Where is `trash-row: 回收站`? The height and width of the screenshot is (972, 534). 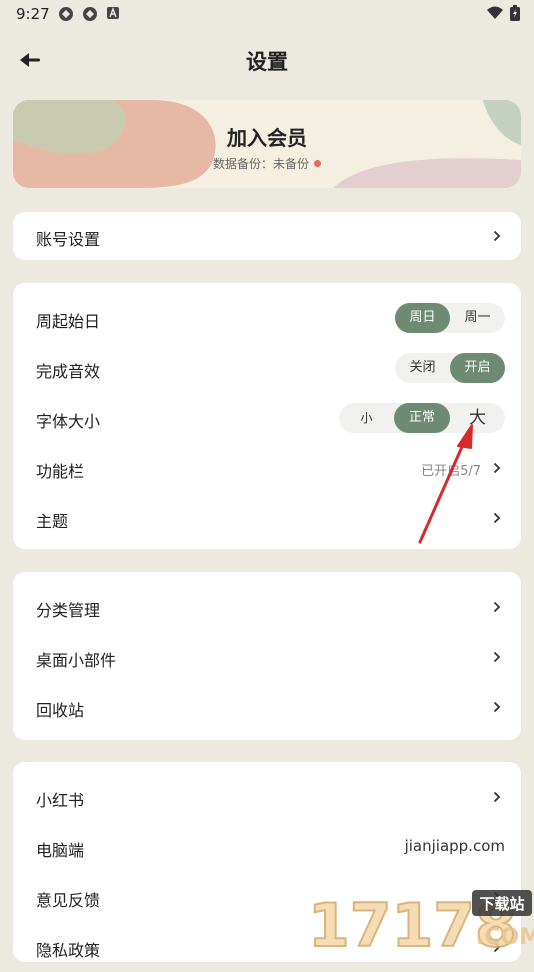 trash-row: 回收站 is located at coordinates (267, 707).